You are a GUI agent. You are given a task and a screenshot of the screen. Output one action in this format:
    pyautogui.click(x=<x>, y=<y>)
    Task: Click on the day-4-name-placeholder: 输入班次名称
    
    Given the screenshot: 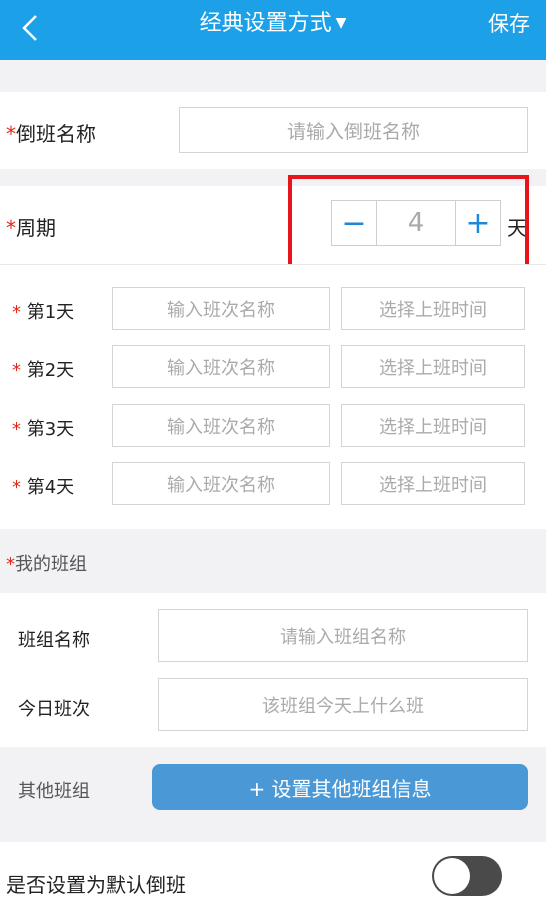 What is the action you would take?
    pyautogui.click(x=221, y=485)
    